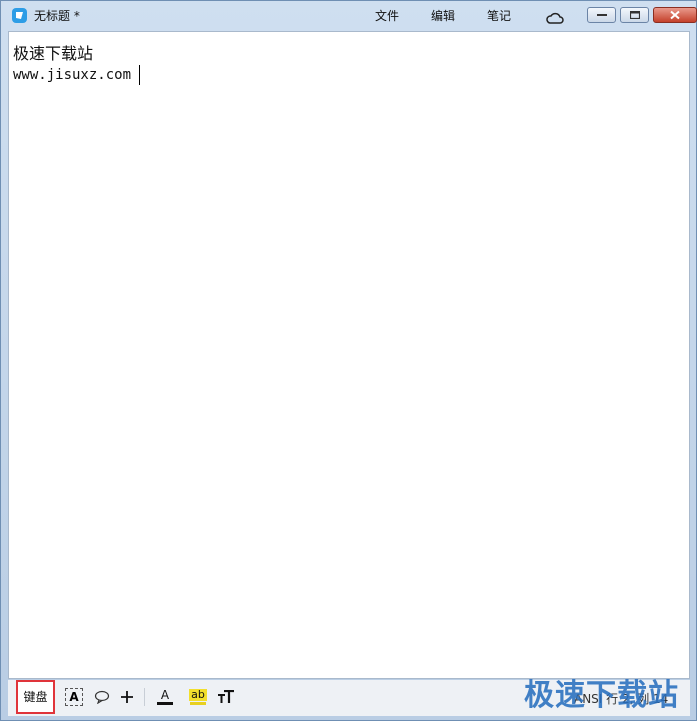  I want to click on speech-bubble-button, so click(102, 697).